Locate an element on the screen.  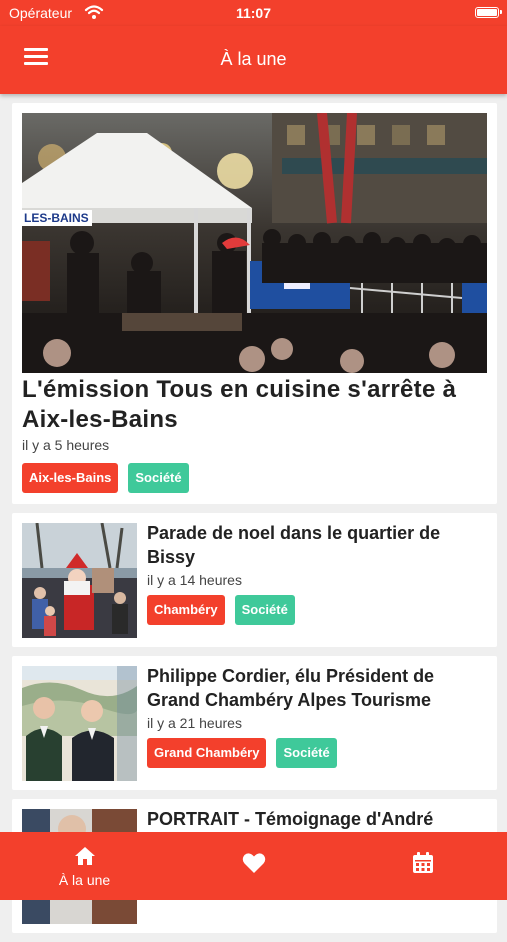
status-bar: Opérateur 11:07 is located at coordinates (253, 13).